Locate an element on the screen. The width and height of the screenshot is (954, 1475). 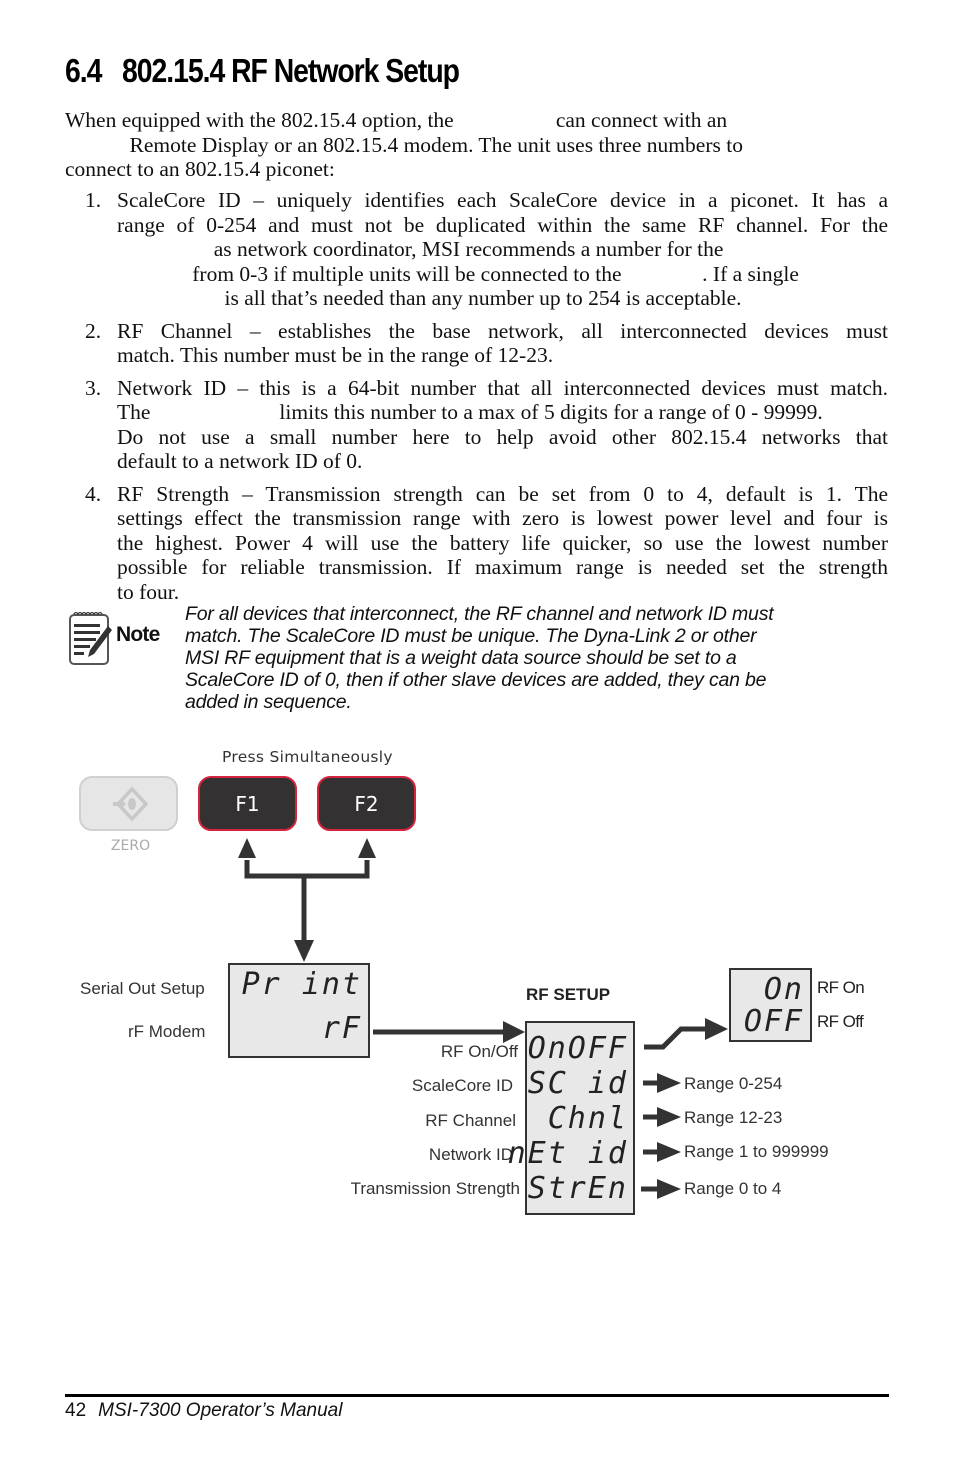
lcd-segment-chnl: Chnl is located at coordinates (587, 1118).